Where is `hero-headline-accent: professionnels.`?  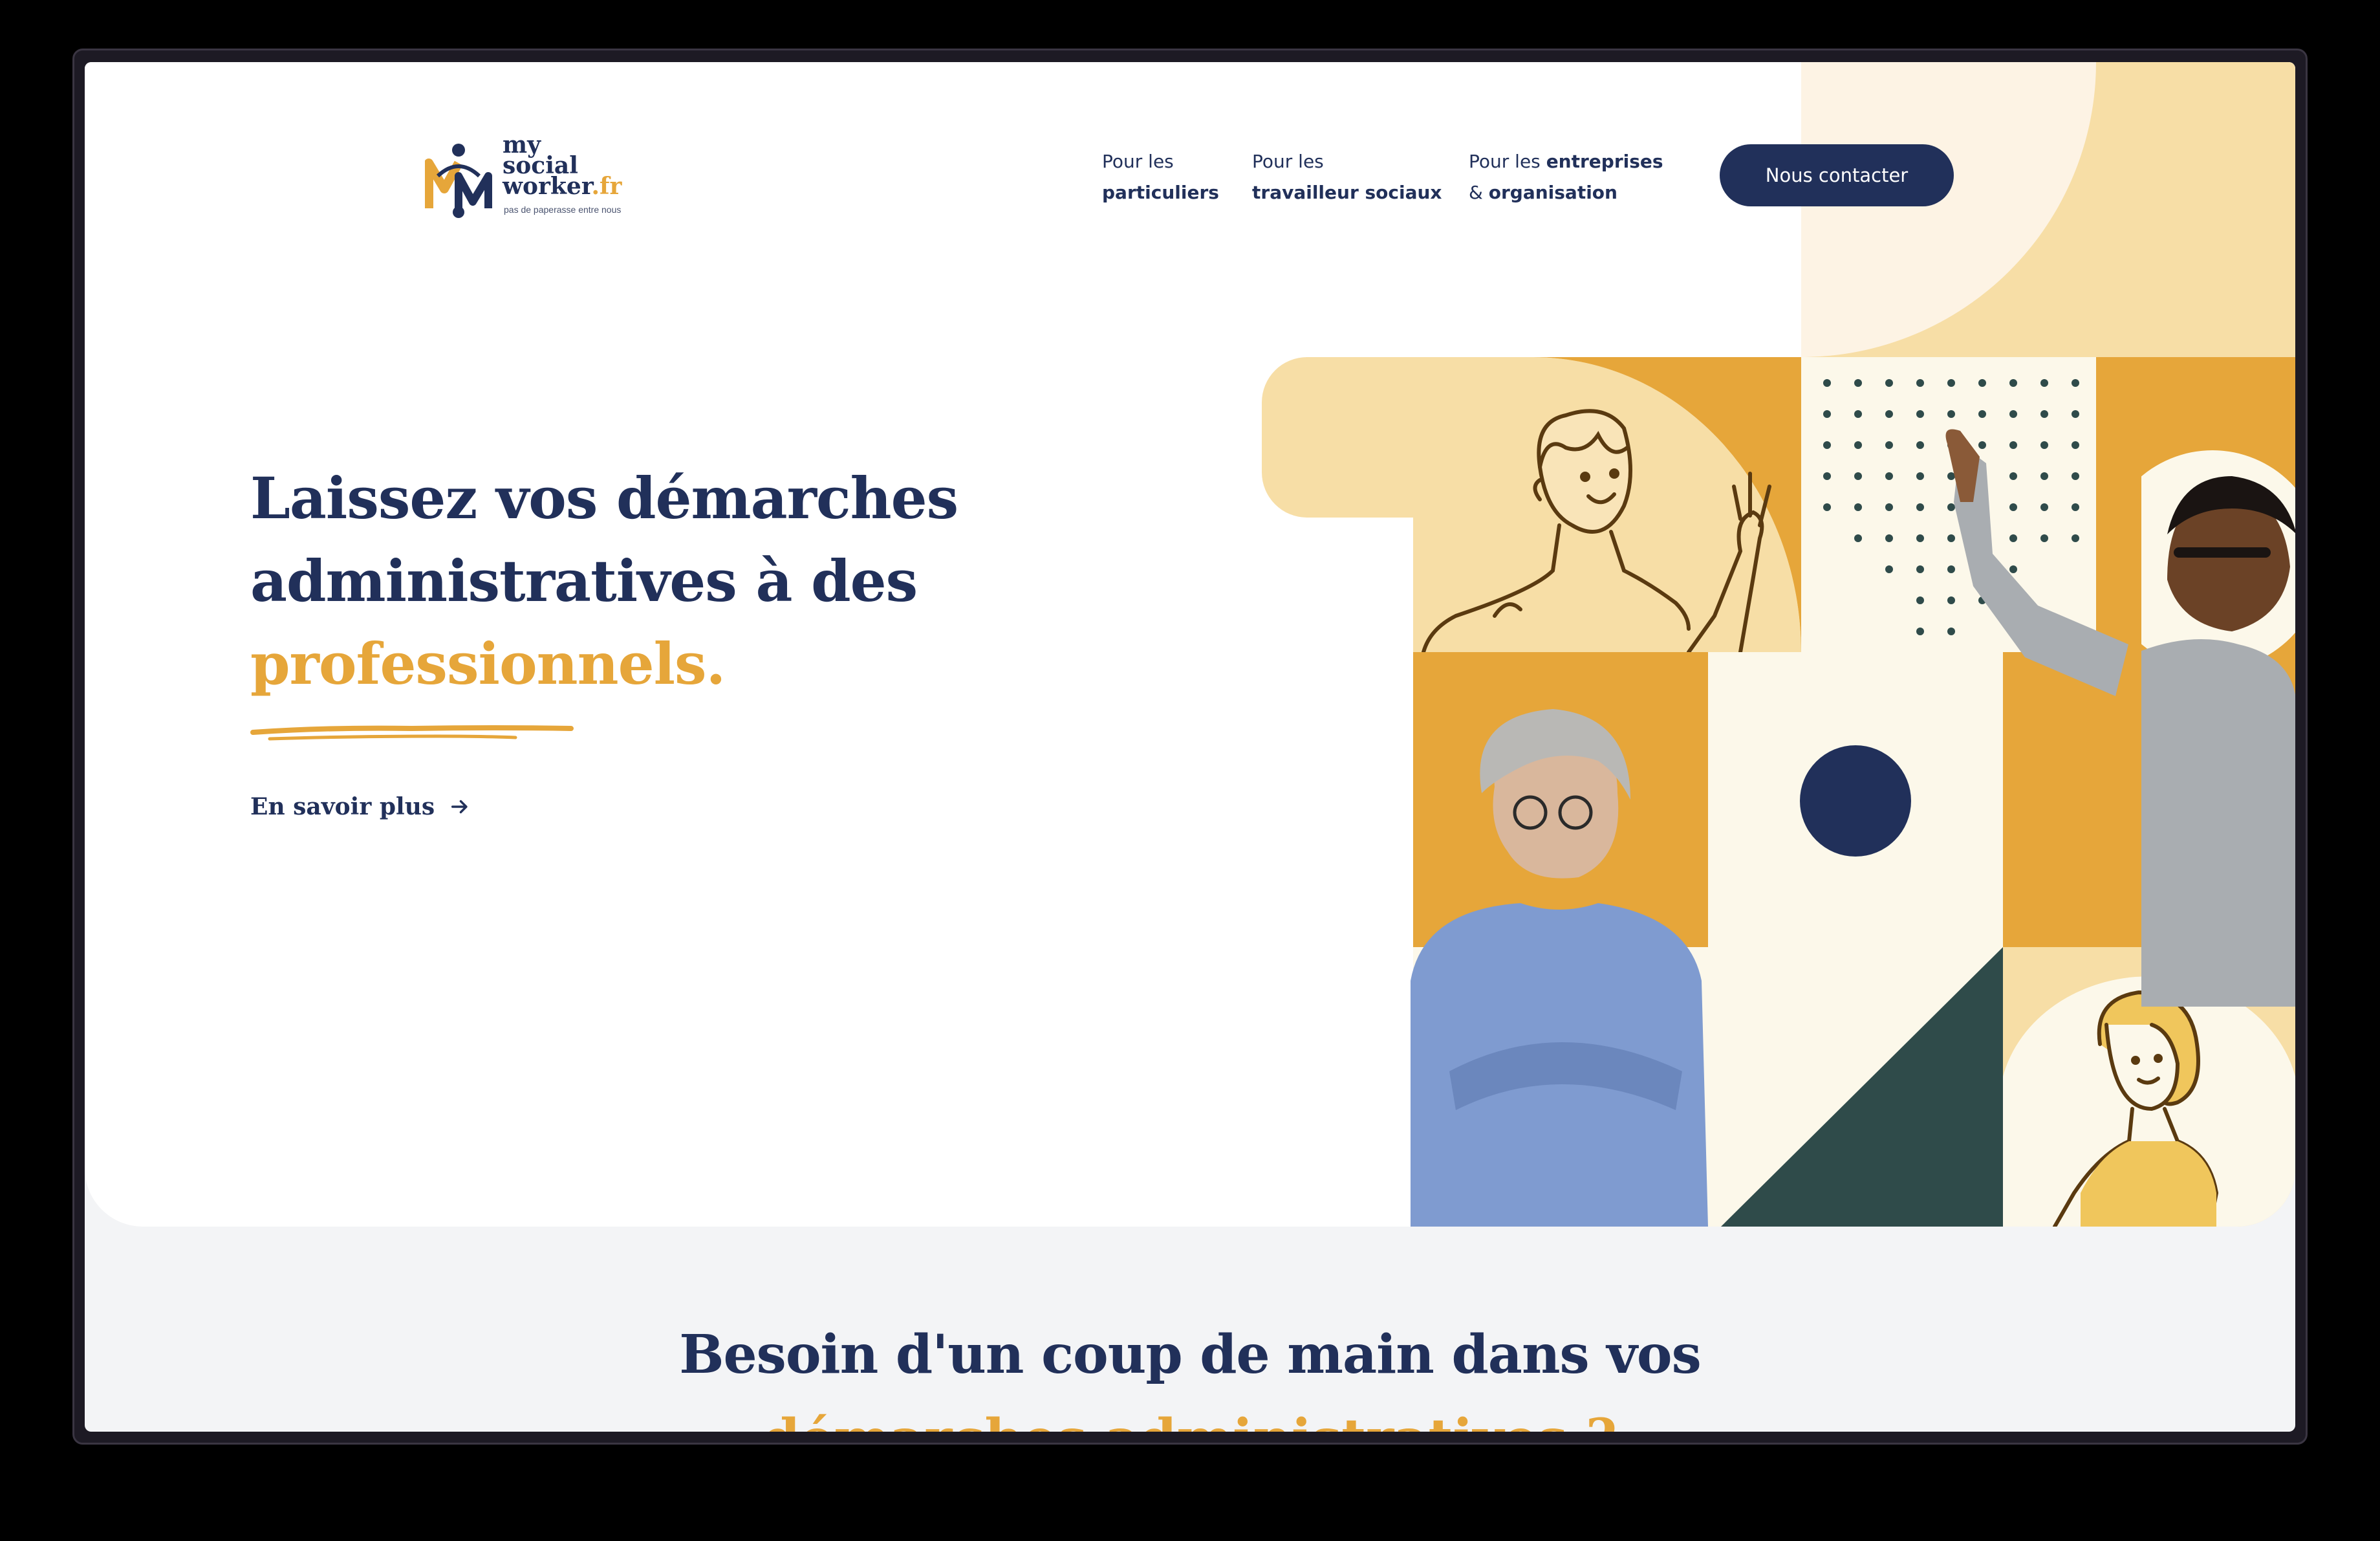 hero-headline-accent: professionnels. is located at coordinates (488, 663).